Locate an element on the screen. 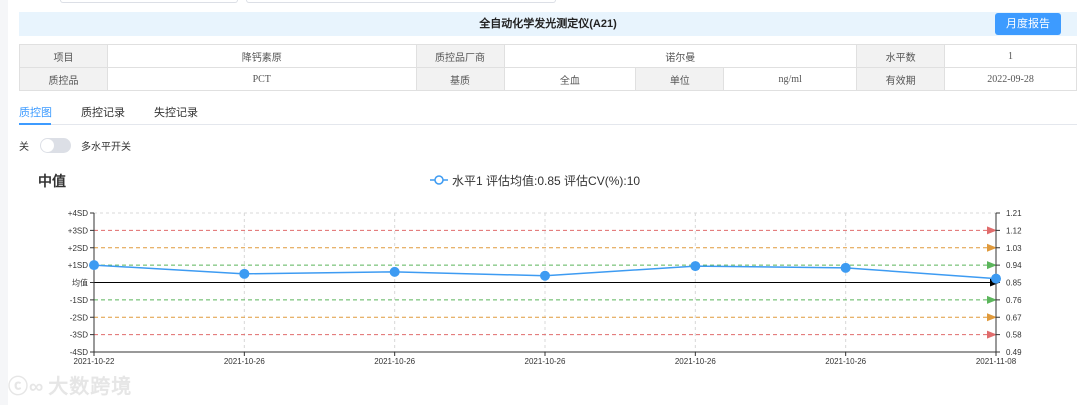  tab-out-of-control-records: 失控记录 is located at coordinates (176, 112).